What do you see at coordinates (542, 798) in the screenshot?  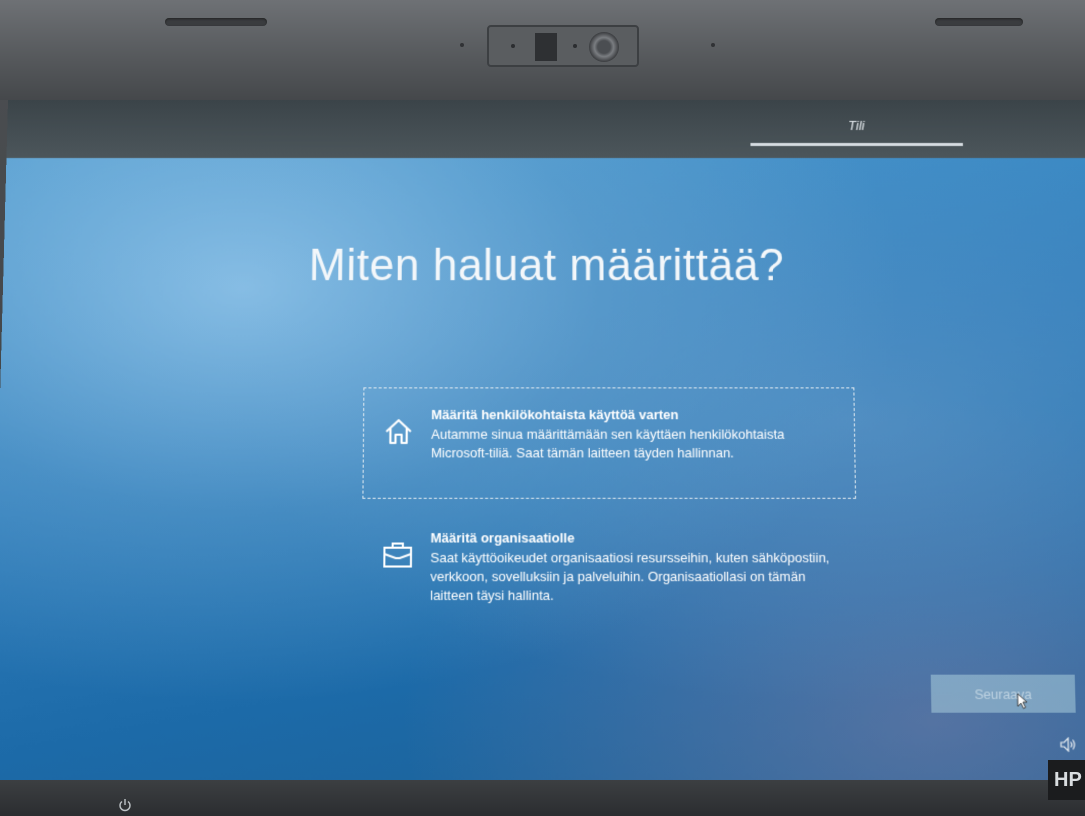 I see `laptop-bottom-bezel` at bounding box center [542, 798].